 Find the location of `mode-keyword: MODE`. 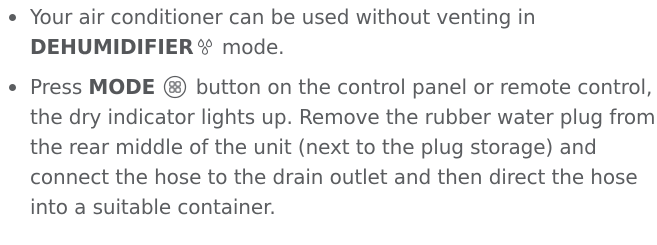

mode-keyword: MODE is located at coordinates (122, 87).